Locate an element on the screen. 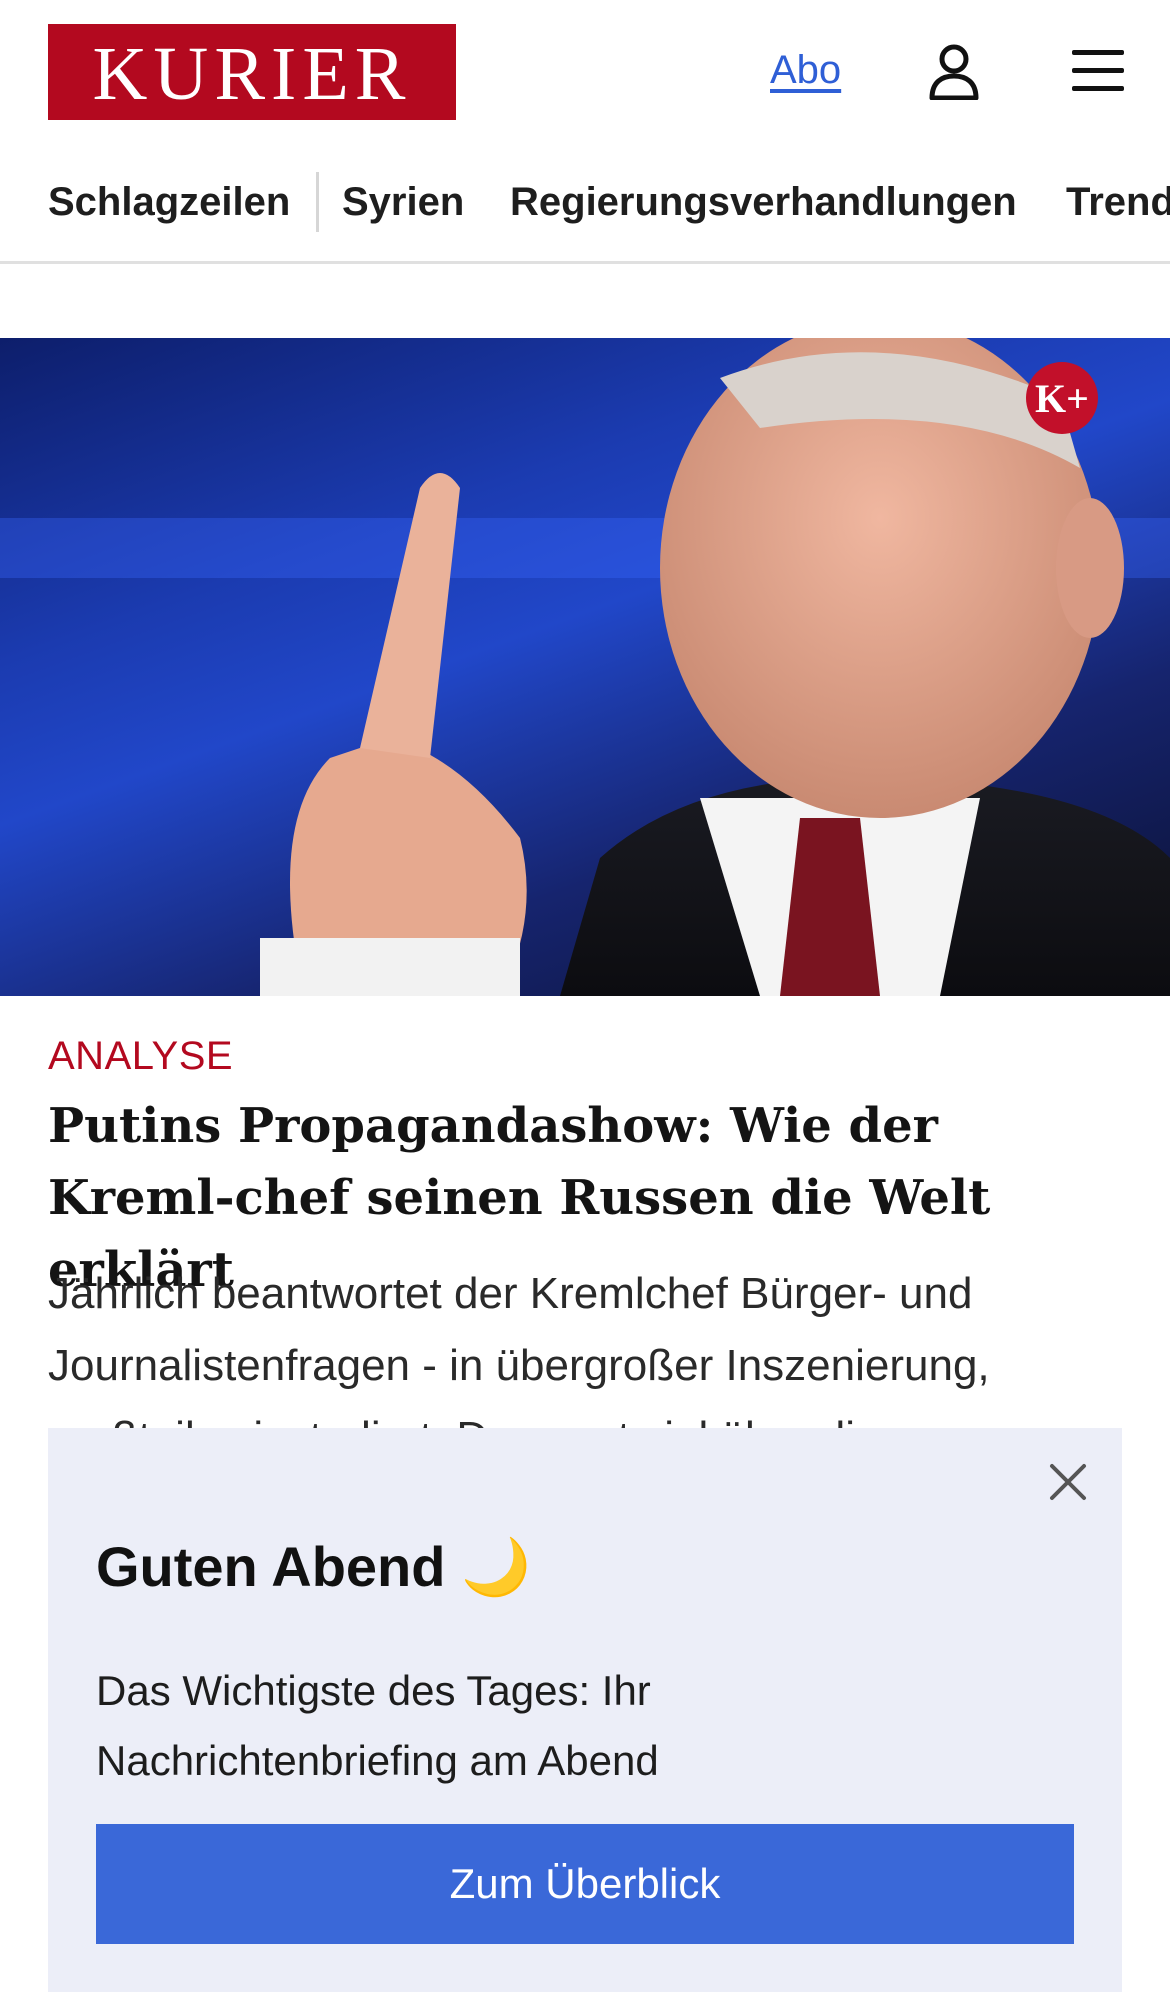 This screenshot has width=1170, height=1992. nav-item-schlagzeilen: Schlagzeilen is located at coordinates (169, 202).